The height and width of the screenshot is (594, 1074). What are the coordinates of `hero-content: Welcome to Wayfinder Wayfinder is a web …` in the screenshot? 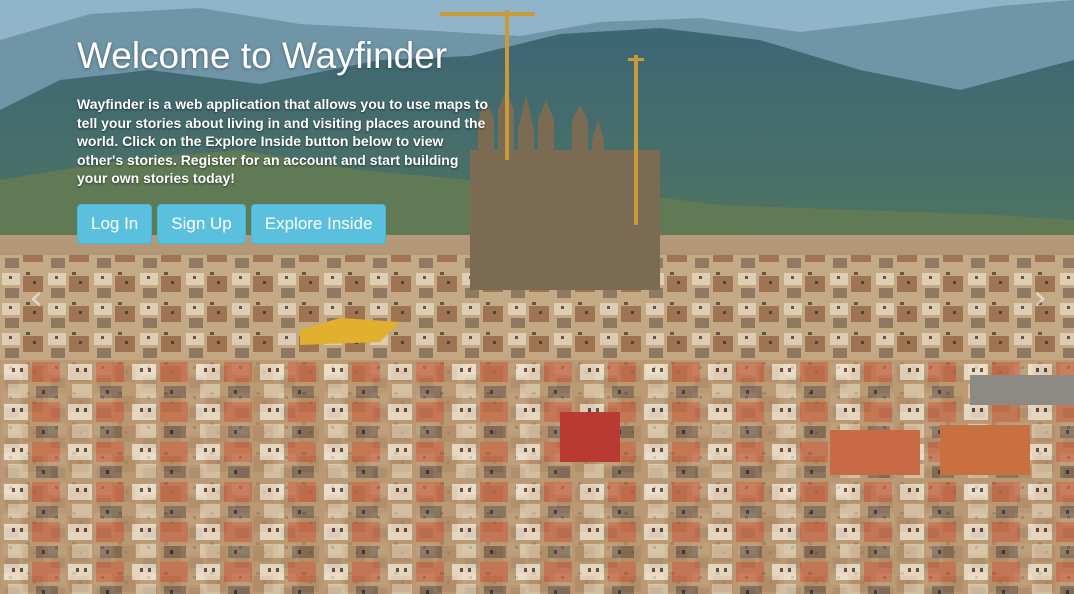 It's located at (287, 137).